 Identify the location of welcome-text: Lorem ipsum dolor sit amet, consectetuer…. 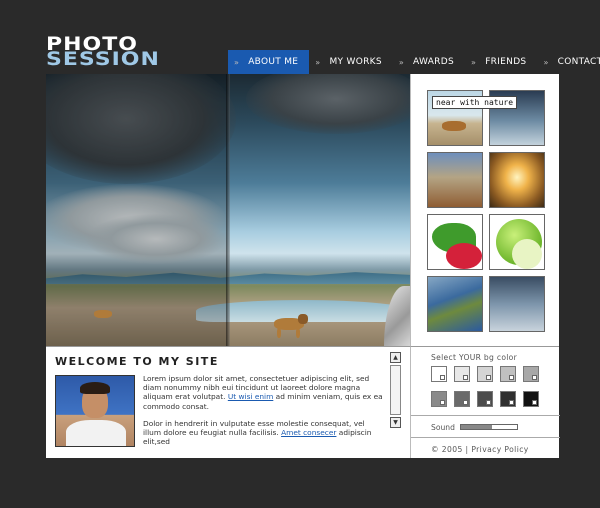
(264, 414).